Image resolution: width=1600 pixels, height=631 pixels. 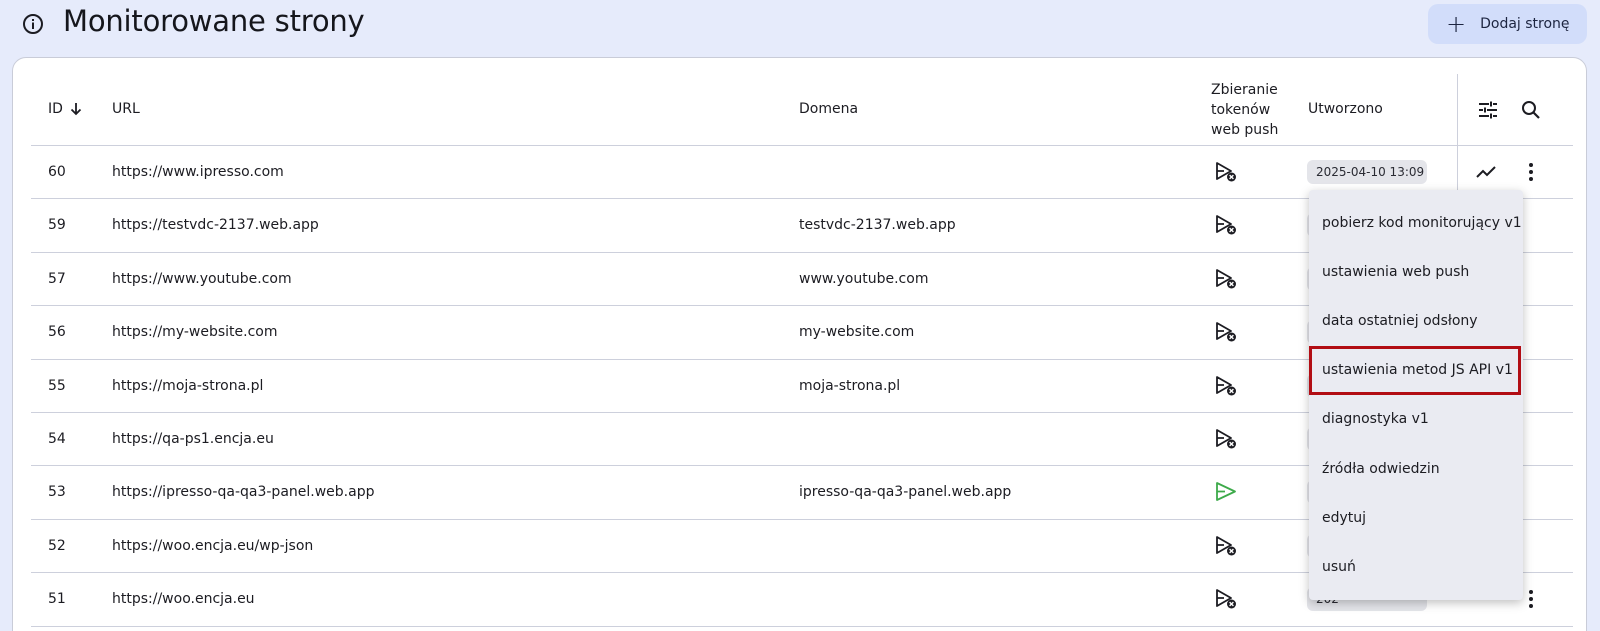 What do you see at coordinates (57, 385) in the screenshot?
I see `row-id: 55` at bounding box center [57, 385].